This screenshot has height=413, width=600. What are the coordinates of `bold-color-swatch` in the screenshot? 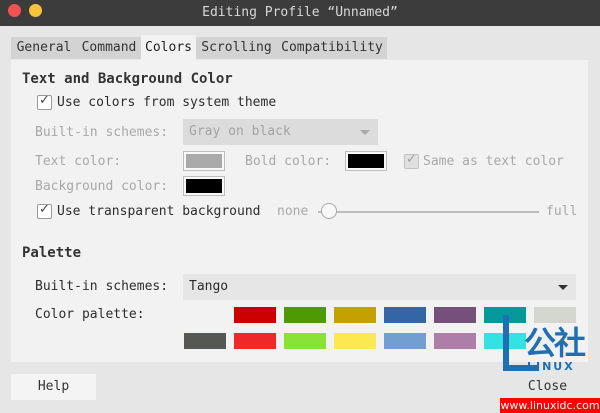 It's located at (366, 161).